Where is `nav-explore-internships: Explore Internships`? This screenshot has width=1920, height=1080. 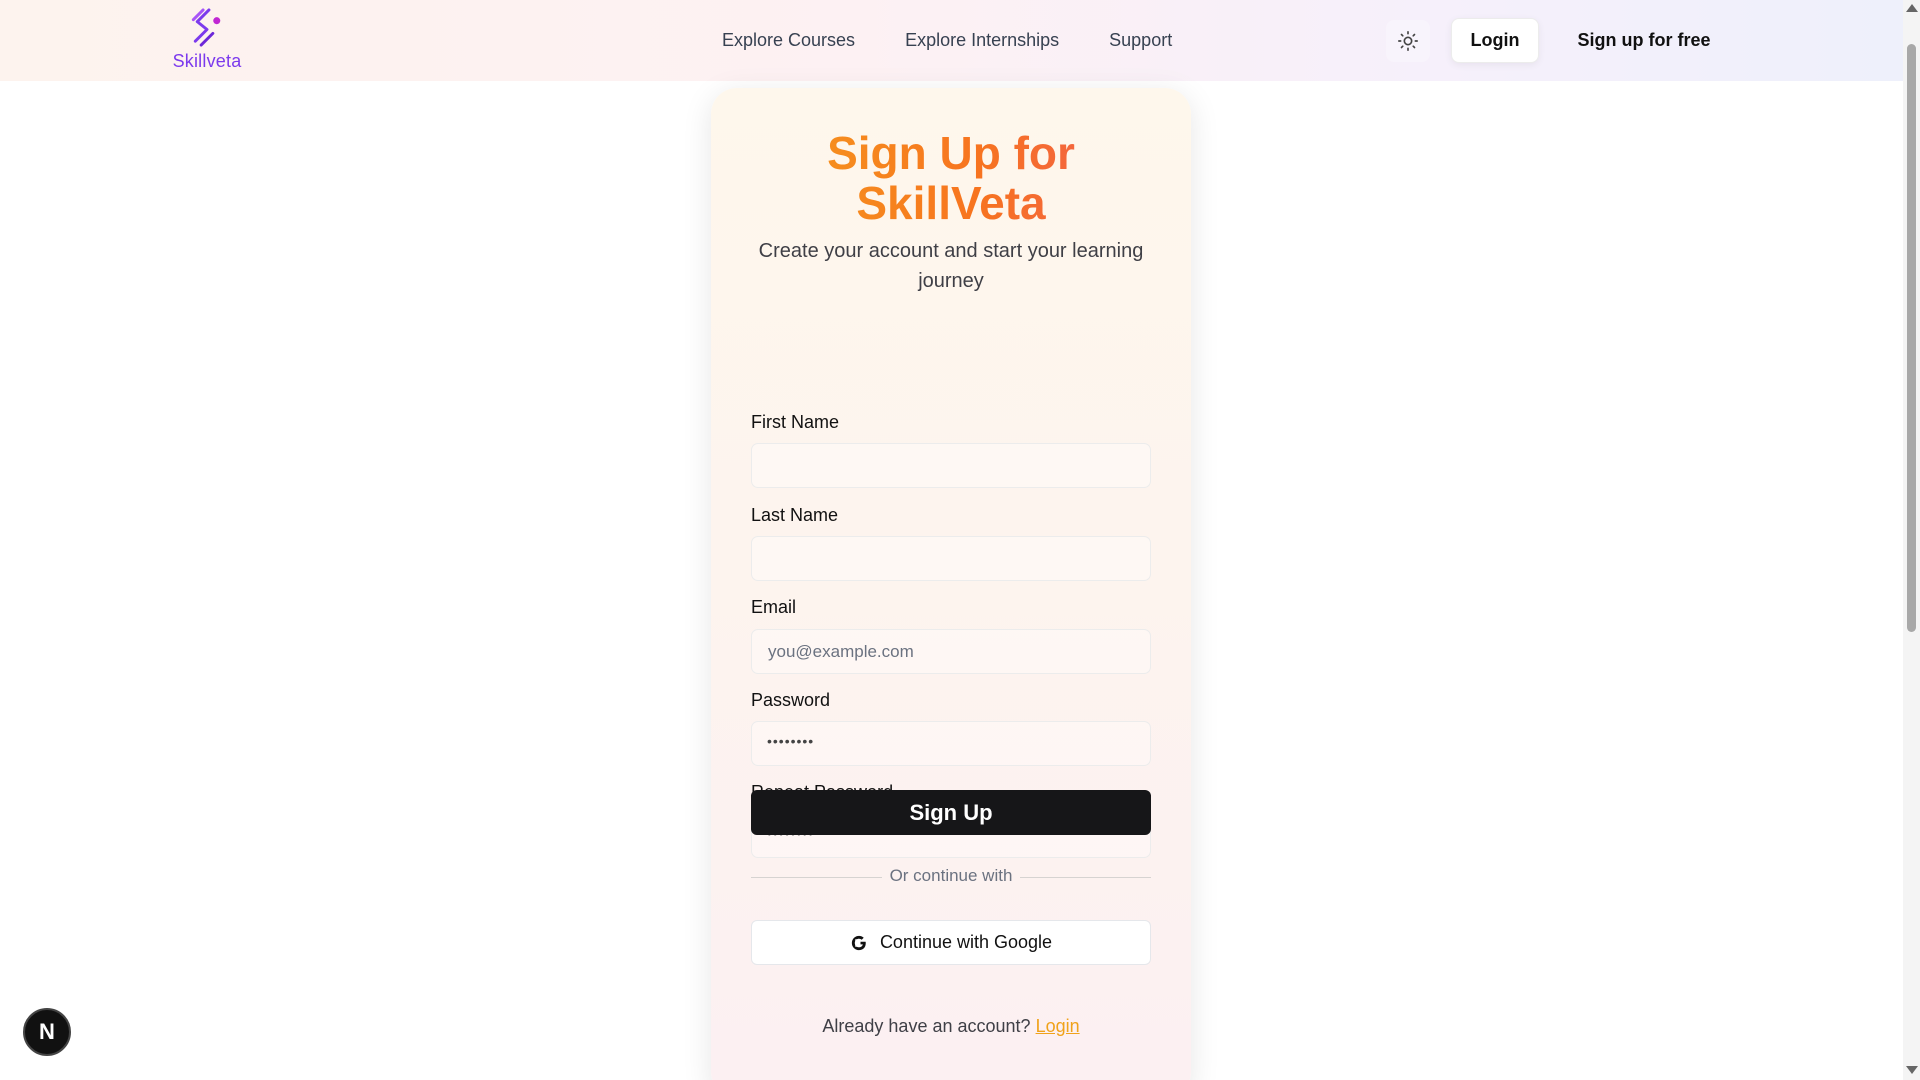
nav-explore-internships: Explore Internships is located at coordinates (982, 40).